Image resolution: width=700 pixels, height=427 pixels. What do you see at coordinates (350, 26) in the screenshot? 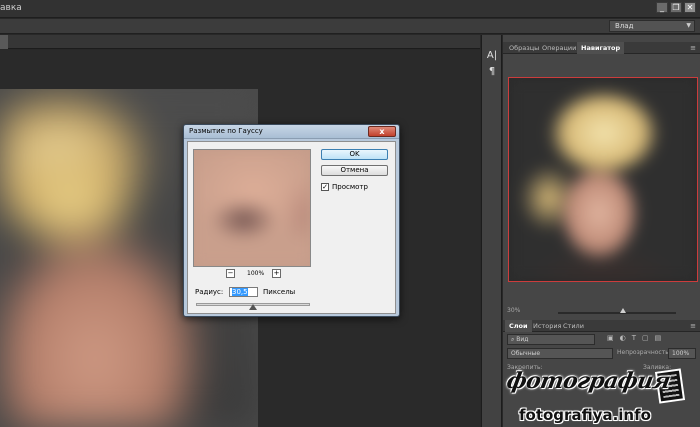
I see `options-bar: Влад ▼` at bounding box center [350, 26].